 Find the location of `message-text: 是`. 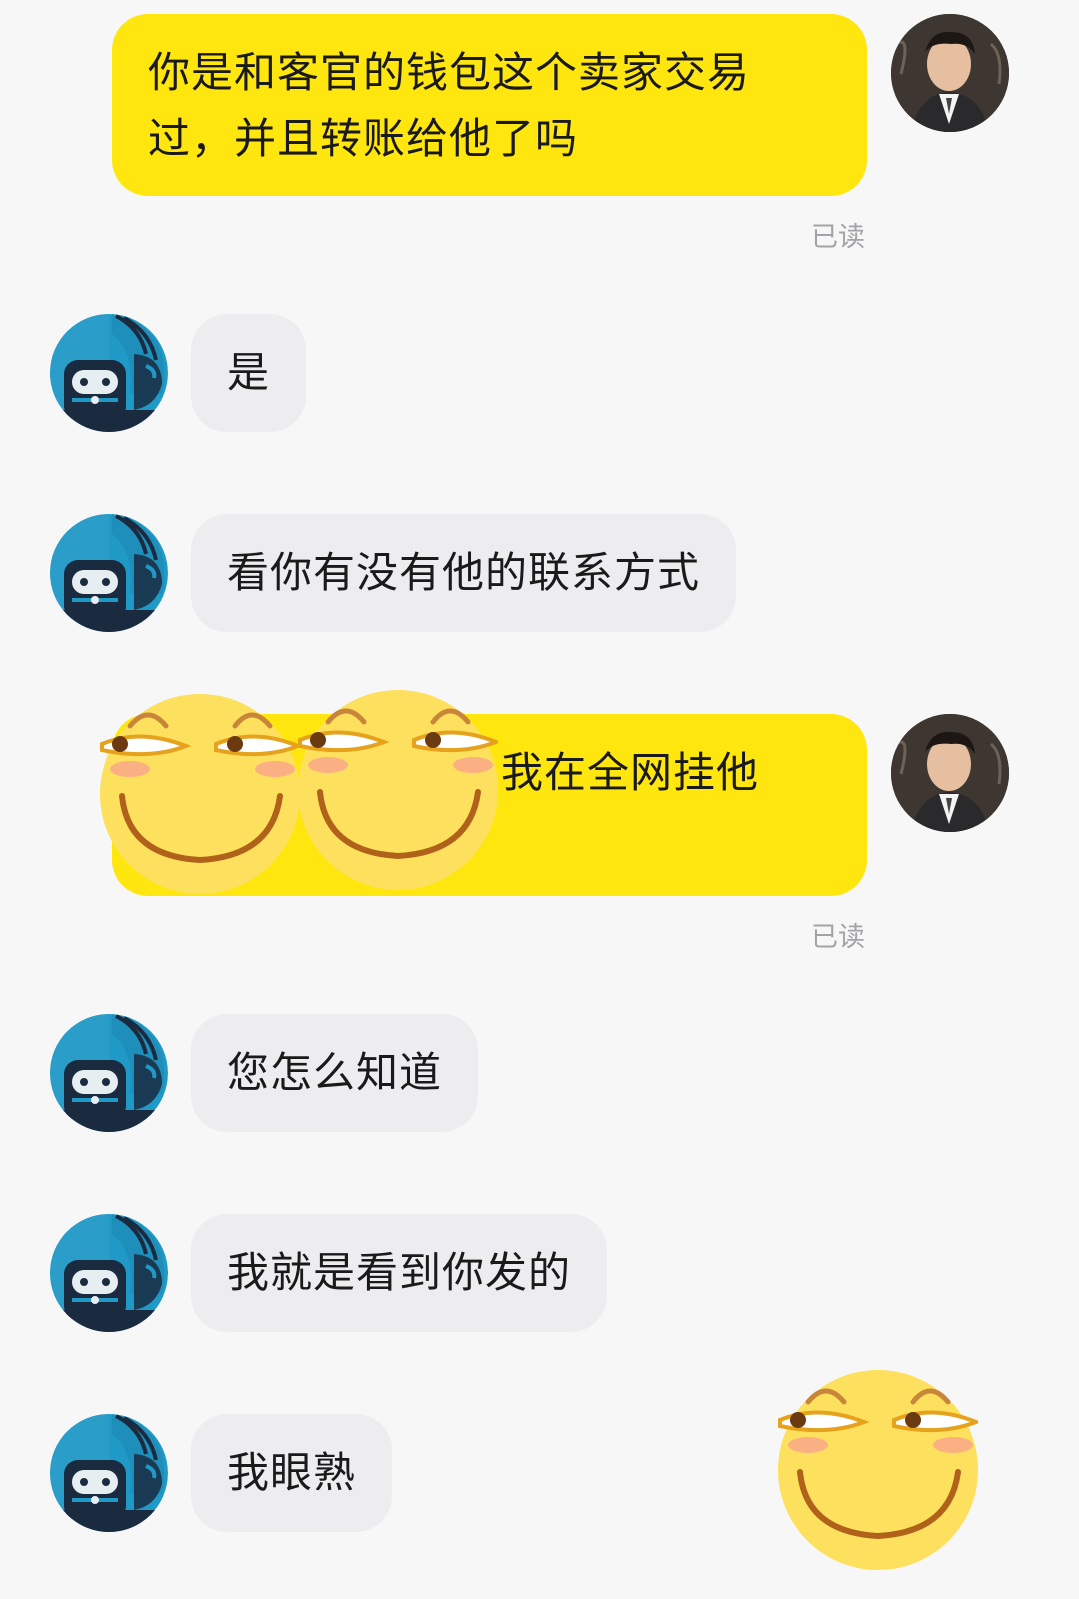

message-text: 是 is located at coordinates (249, 372).